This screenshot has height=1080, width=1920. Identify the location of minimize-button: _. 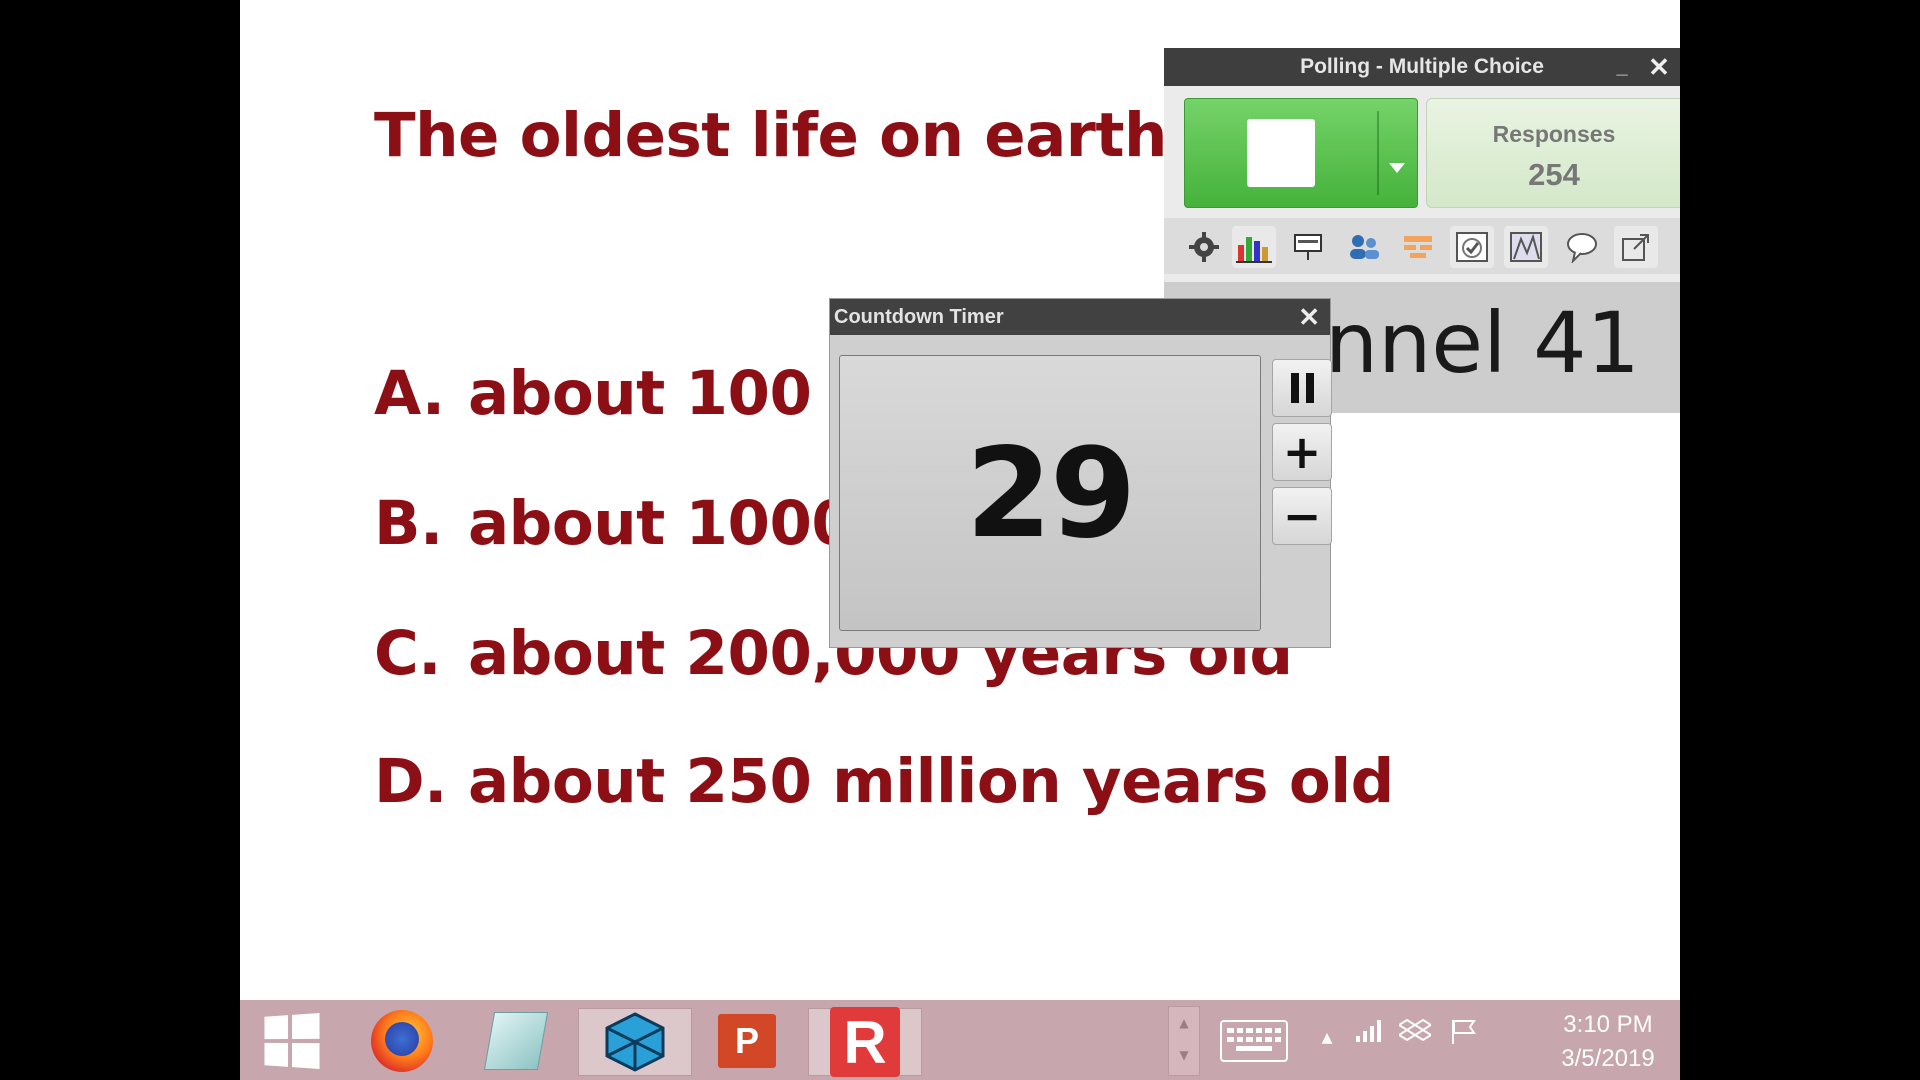
(1622, 67).